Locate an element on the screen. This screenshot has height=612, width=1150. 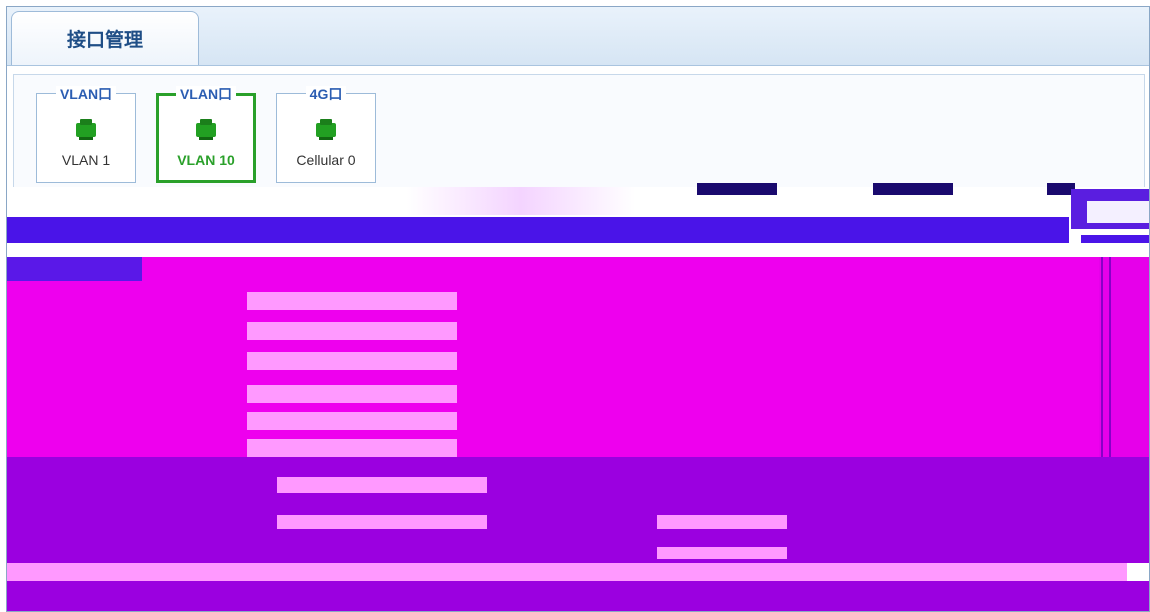
port-cellular-0: 4G口 Cellular 0 is located at coordinates (326, 134).